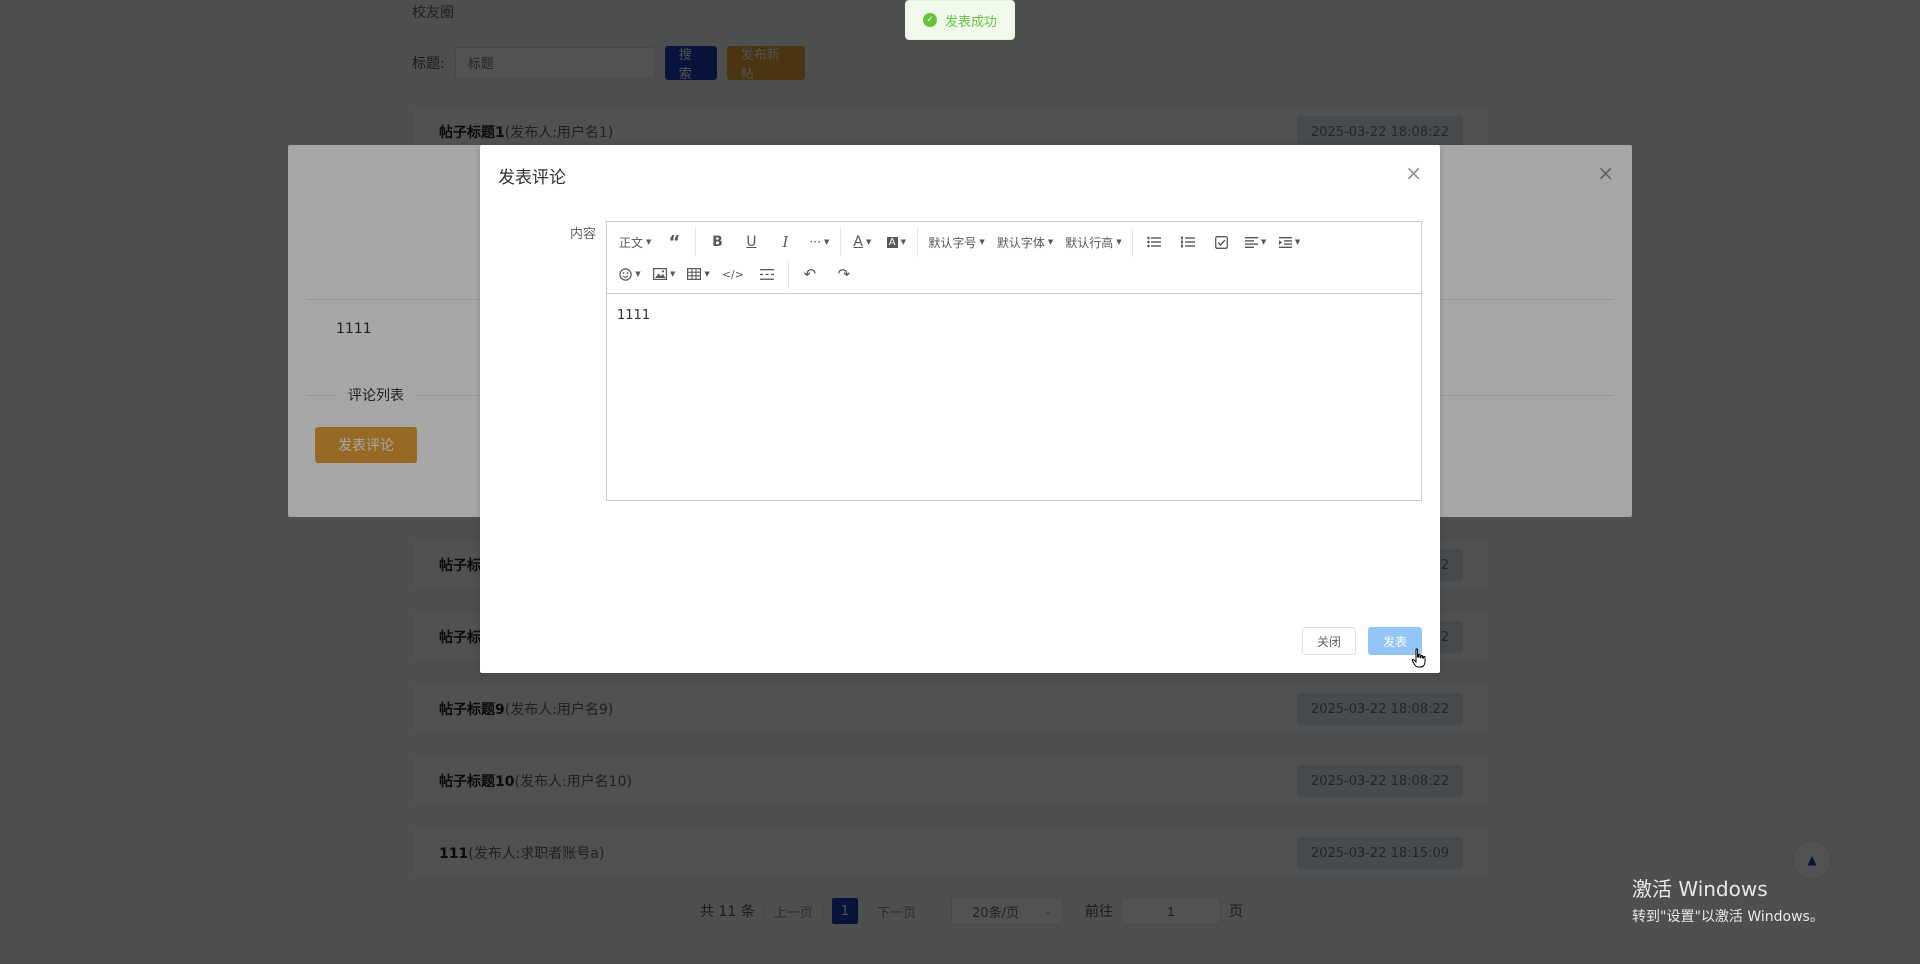 Image resolution: width=1920 pixels, height=964 pixels. What do you see at coordinates (819, 242) in the screenshot?
I see `more-style-icon: ··· ▼` at bounding box center [819, 242].